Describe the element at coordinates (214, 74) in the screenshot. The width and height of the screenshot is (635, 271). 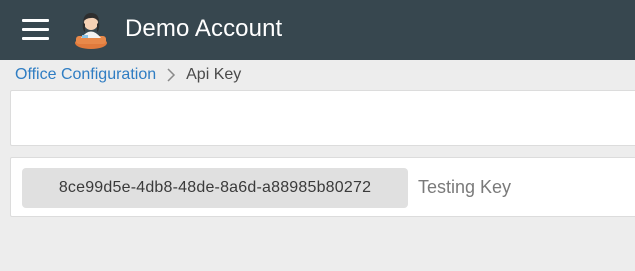
I see `breadcrumb-current-page: Api Key` at that location.